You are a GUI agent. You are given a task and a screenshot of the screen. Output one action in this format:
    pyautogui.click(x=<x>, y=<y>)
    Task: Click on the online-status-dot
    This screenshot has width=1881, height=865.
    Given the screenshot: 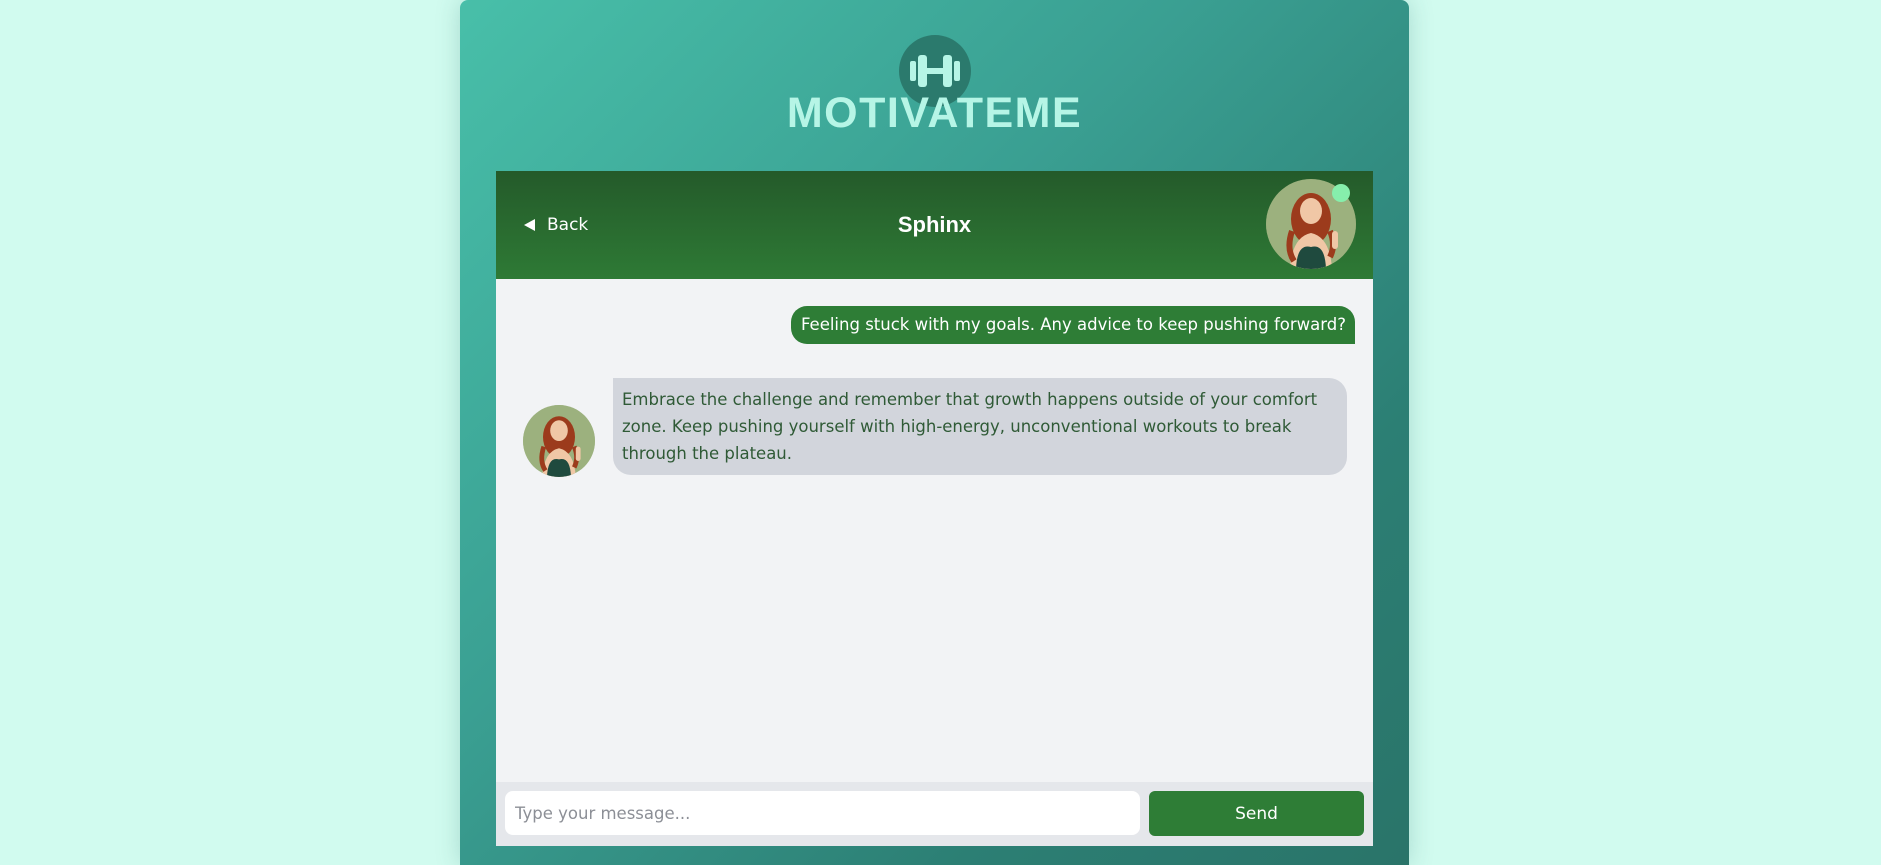 What is the action you would take?
    pyautogui.click(x=1341, y=193)
    